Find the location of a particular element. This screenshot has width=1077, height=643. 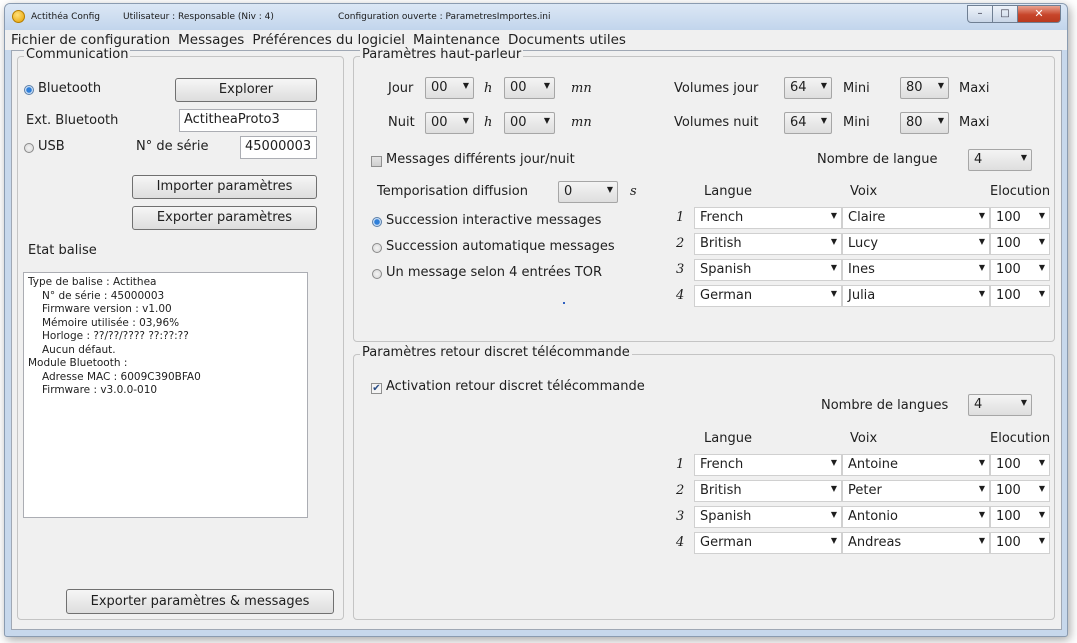

tempo-unit: s is located at coordinates (633, 191).